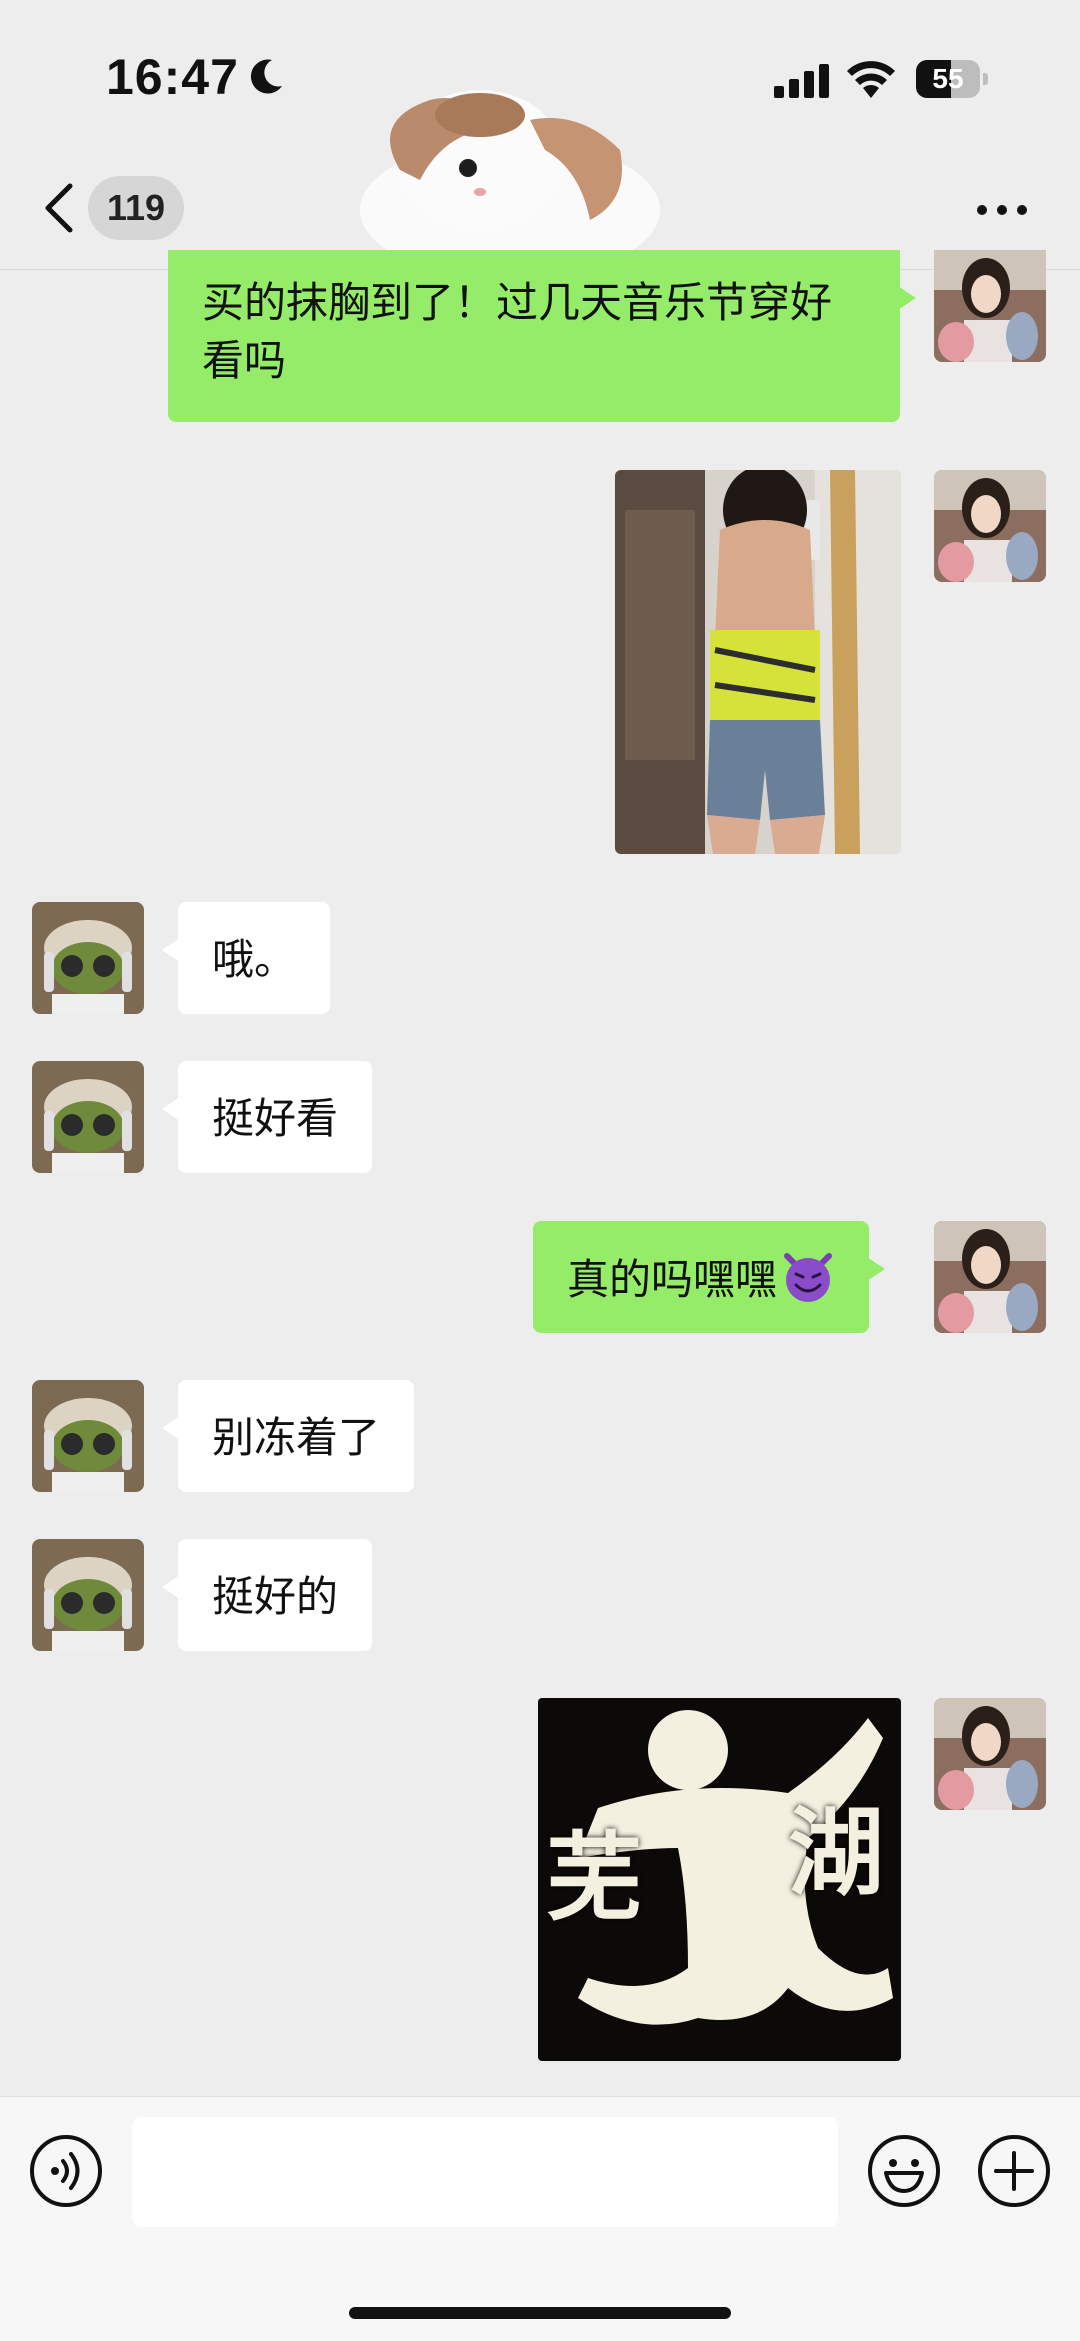 This screenshot has height=2341, width=1080. I want to click on message-text: 挺好的, so click(275, 1596).